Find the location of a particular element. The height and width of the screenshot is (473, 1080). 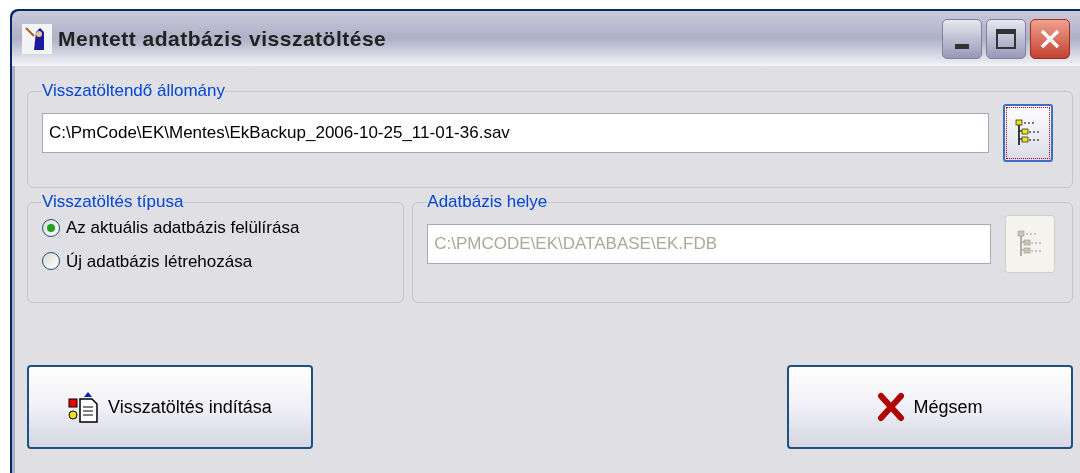

document-icon is located at coordinates (84, 407).